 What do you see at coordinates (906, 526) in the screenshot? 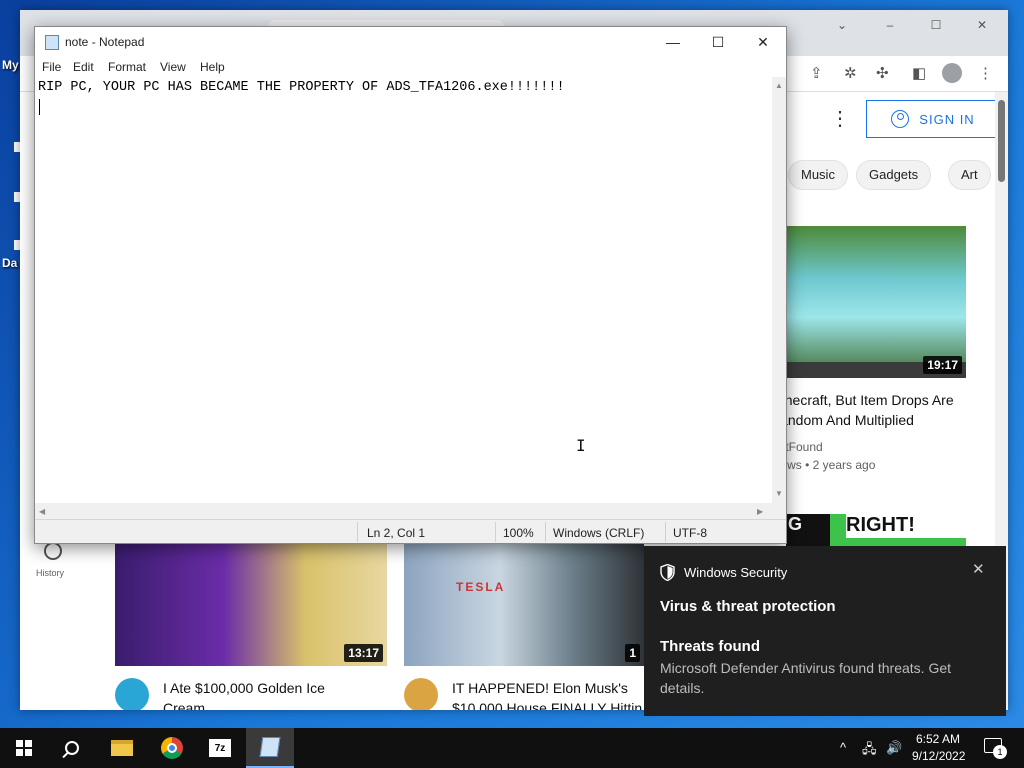
I see `thumbnail-text: RIGHT!` at bounding box center [906, 526].